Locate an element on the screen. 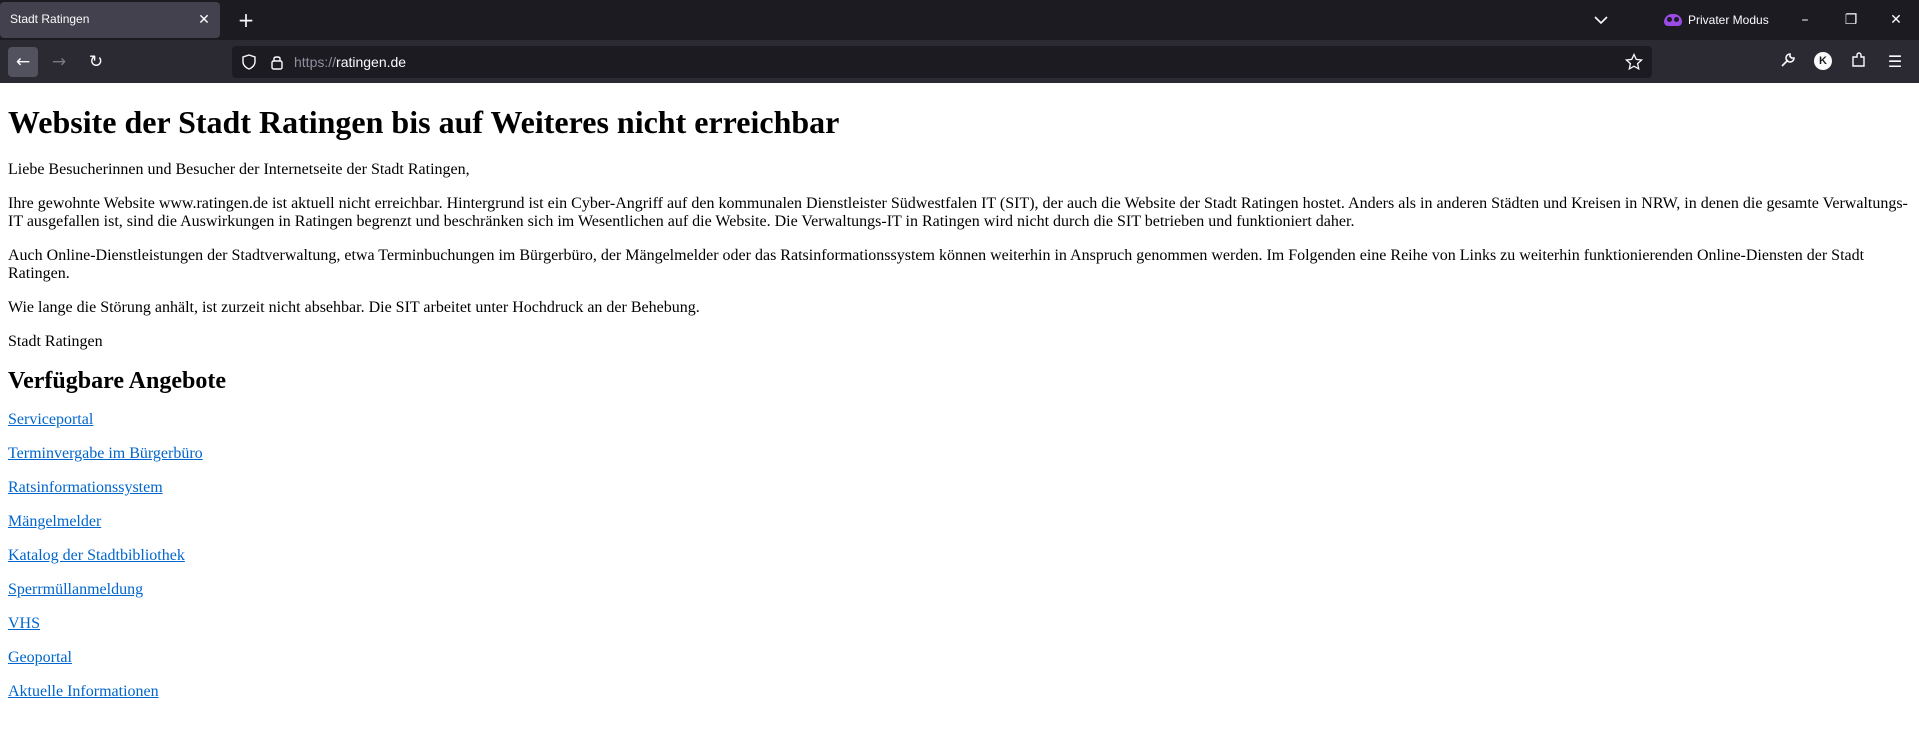 The width and height of the screenshot is (1919, 744). link-stadtbibliothek: Katalog der Stadtbibliothek is located at coordinates (96, 555).